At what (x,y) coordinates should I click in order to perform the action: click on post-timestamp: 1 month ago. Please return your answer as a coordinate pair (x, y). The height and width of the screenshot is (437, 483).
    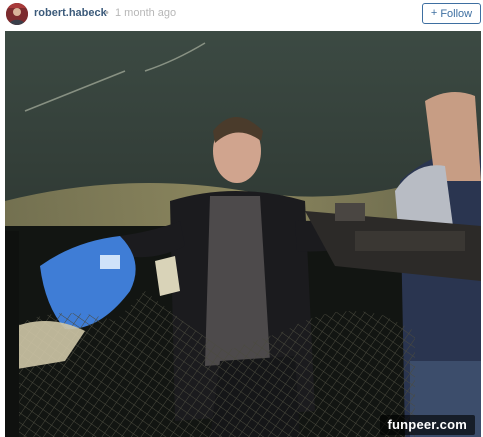
    Looking at the image, I should click on (146, 13).